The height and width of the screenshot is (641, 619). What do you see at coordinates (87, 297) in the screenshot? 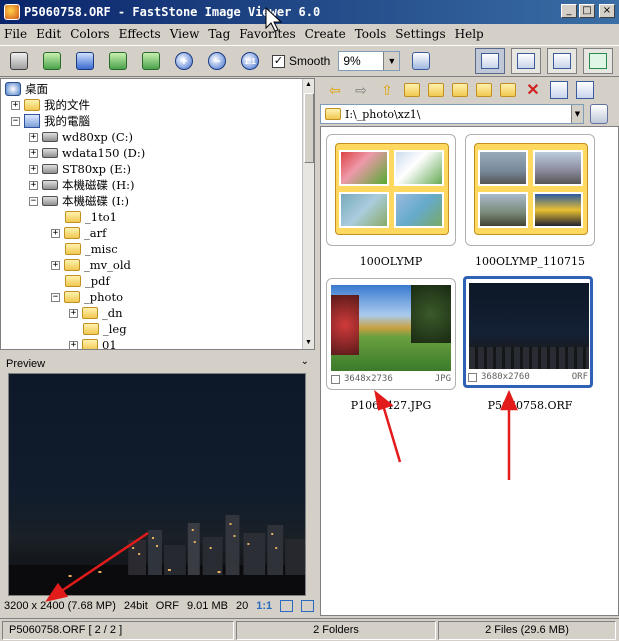
I see `tree-item-photo: − _photo` at bounding box center [87, 297].